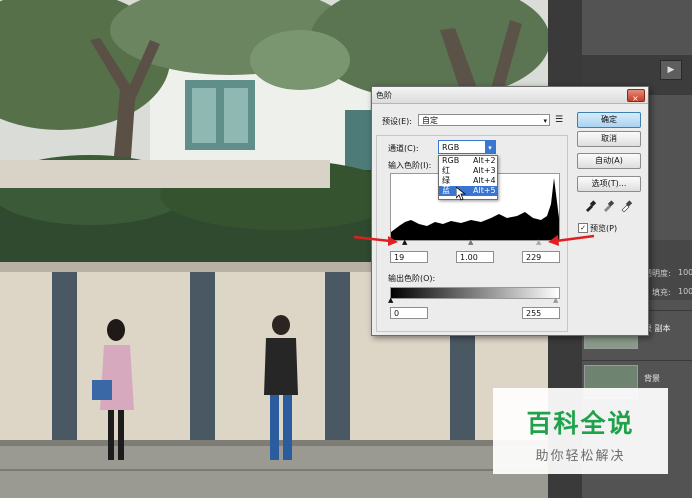 The image size is (692, 498). What do you see at coordinates (484, 190) in the screenshot?
I see `option-shortcut: Alt+5` at bounding box center [484, 190].